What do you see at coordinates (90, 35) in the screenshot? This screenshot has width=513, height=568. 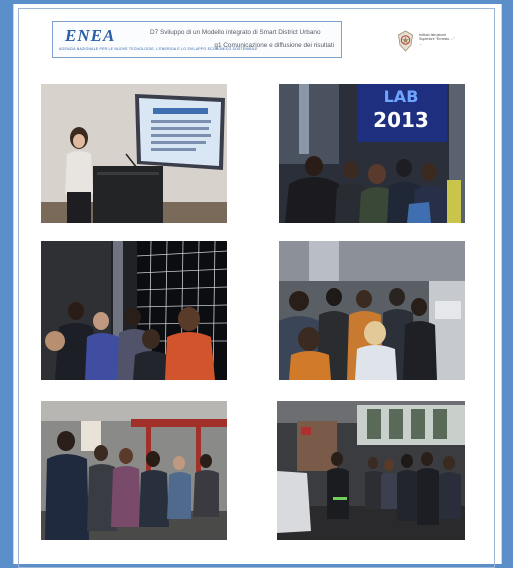 I see `enea-logo-text: ENEA` at bounding box center [90, 35].